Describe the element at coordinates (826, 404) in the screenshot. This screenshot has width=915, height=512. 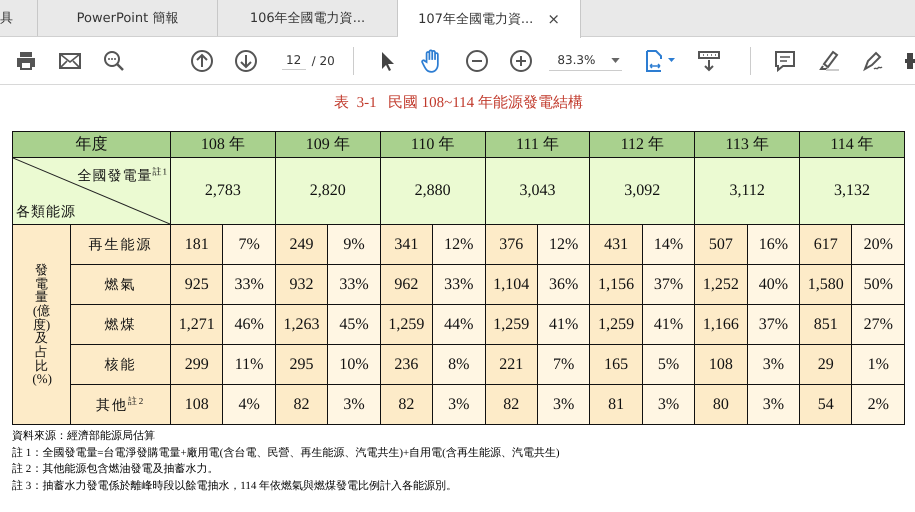
I see `table-cell: 54` at that location.